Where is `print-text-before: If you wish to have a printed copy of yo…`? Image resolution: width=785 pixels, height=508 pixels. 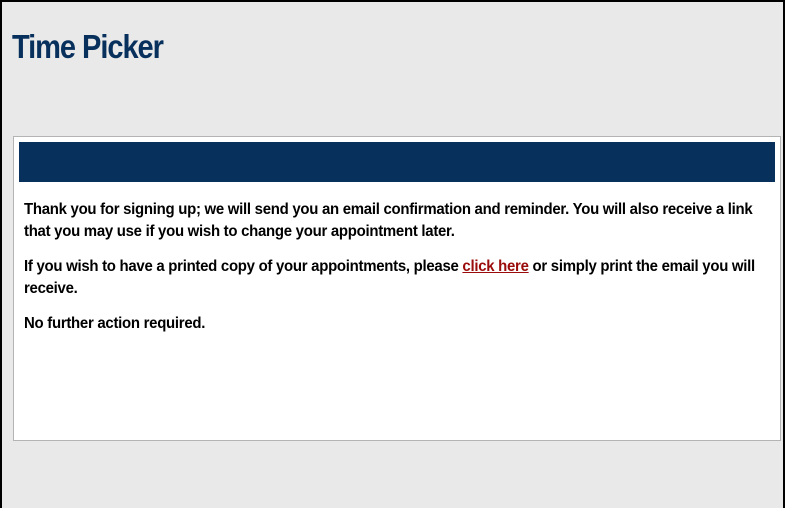 print-text-before: If you wish to have a printed copy of yo… is located at coordinates (243, 266).